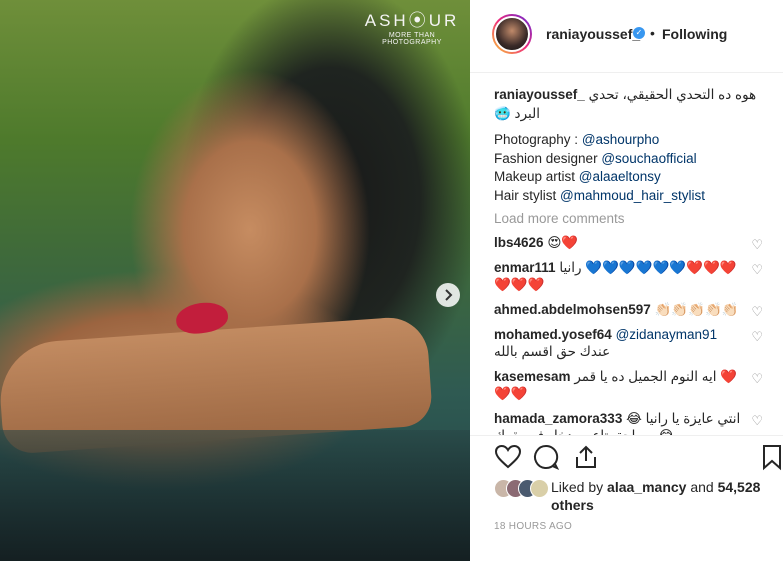  Describe the element at coordinates (572, 309) in the screenshot. I see `comment-username: ahmed.abdelmohsen597` at that location.